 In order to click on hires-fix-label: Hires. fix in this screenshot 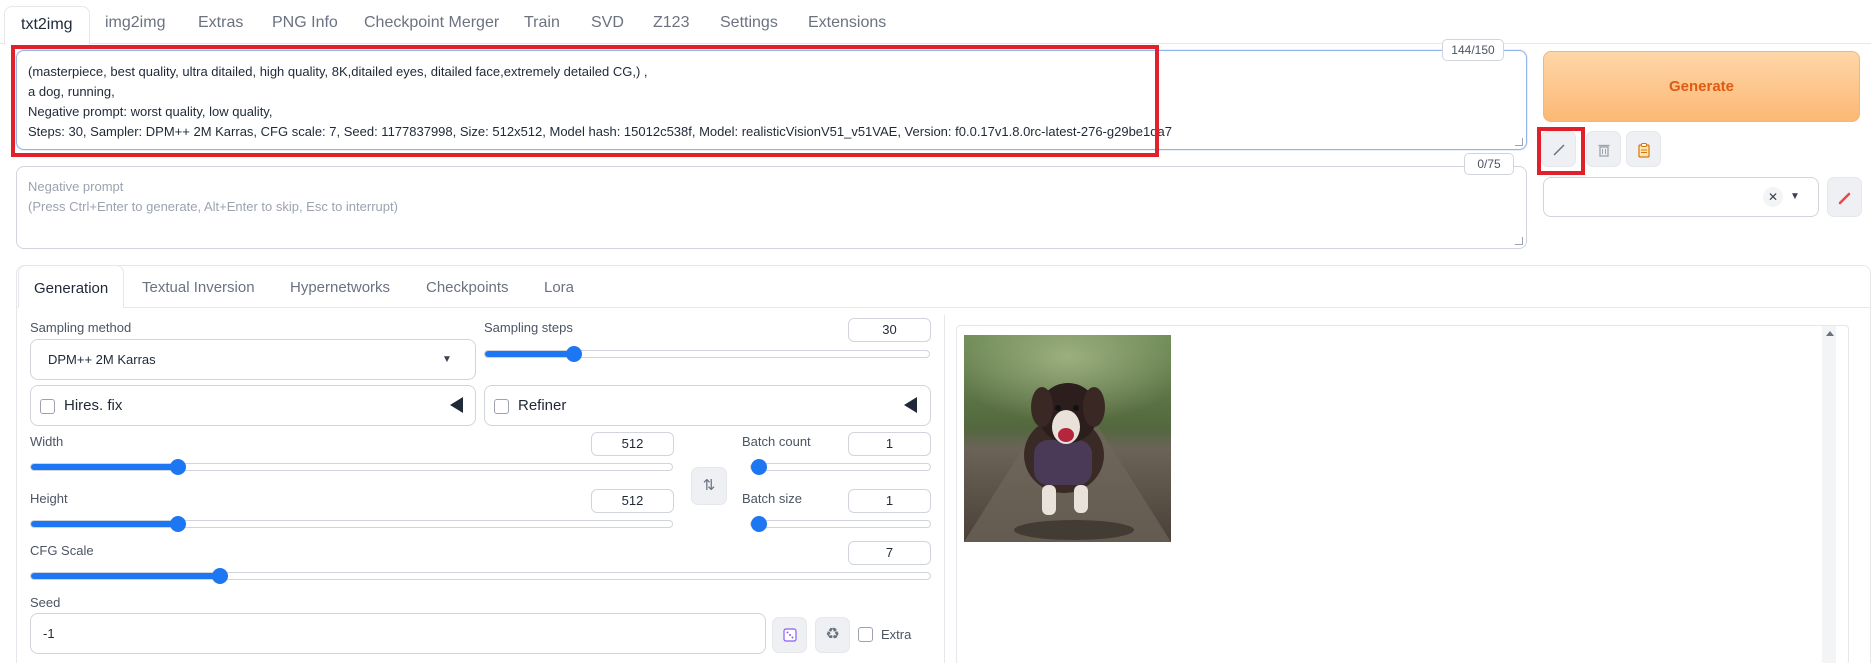, I will do `click(93, 405)`.